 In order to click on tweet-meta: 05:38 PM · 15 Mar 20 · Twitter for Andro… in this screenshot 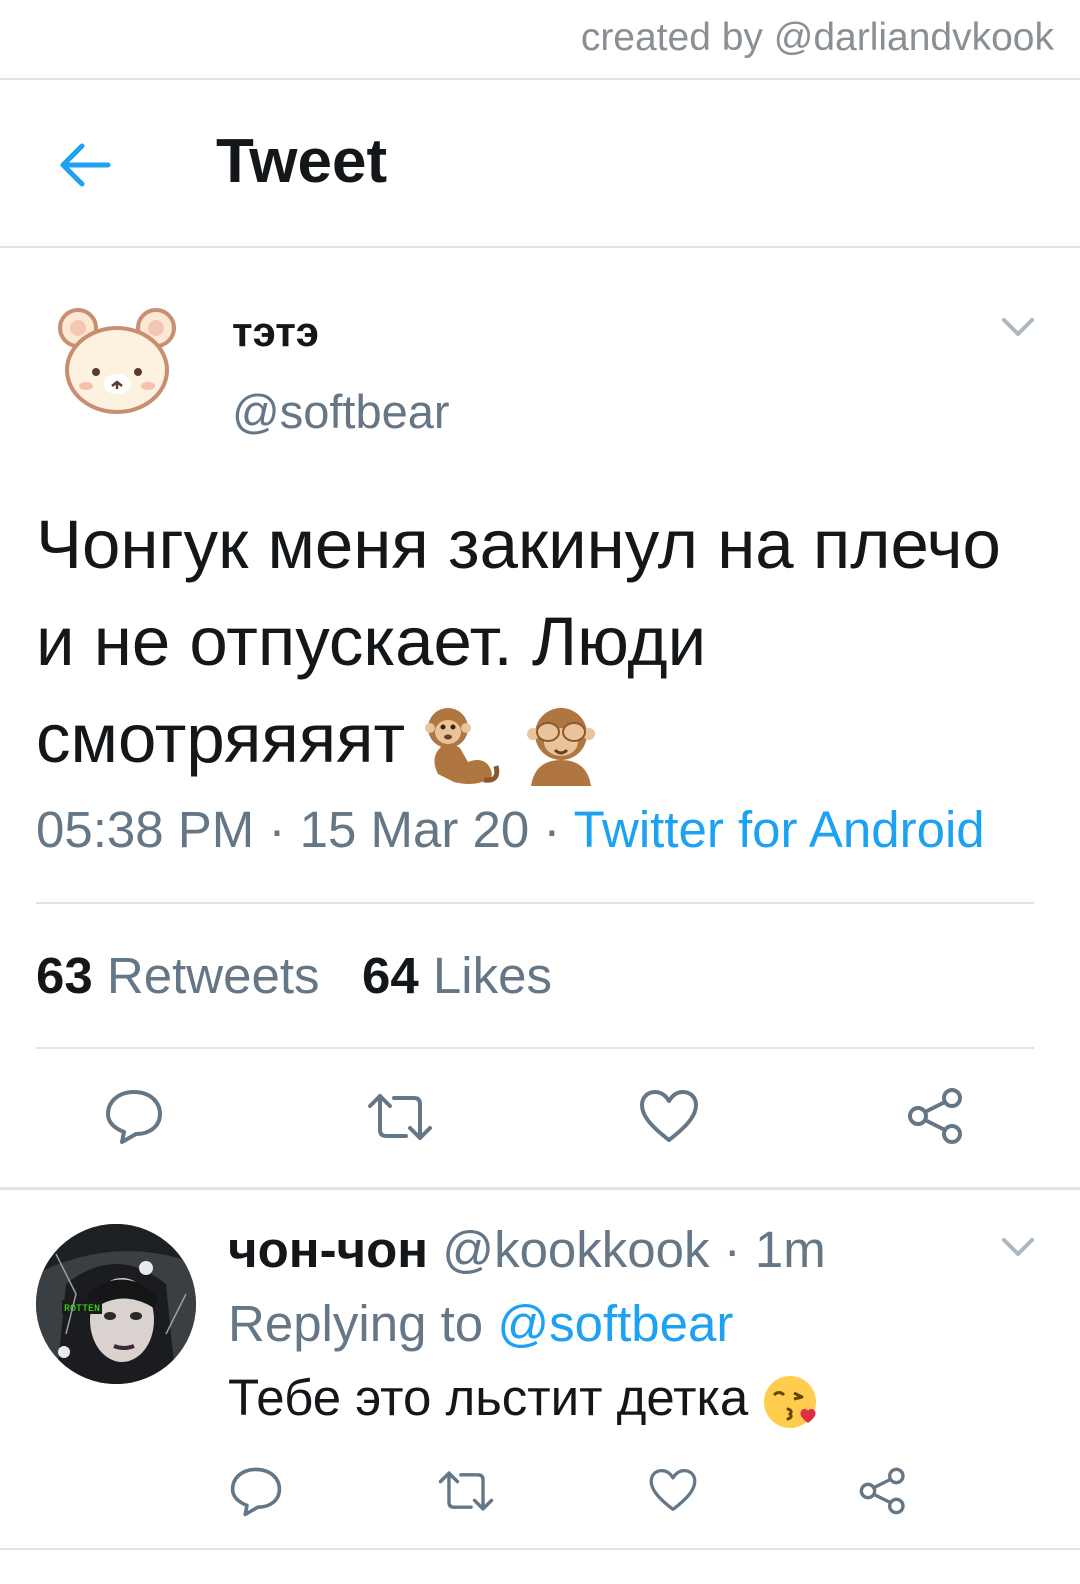, I will do `click(510, 829)`.